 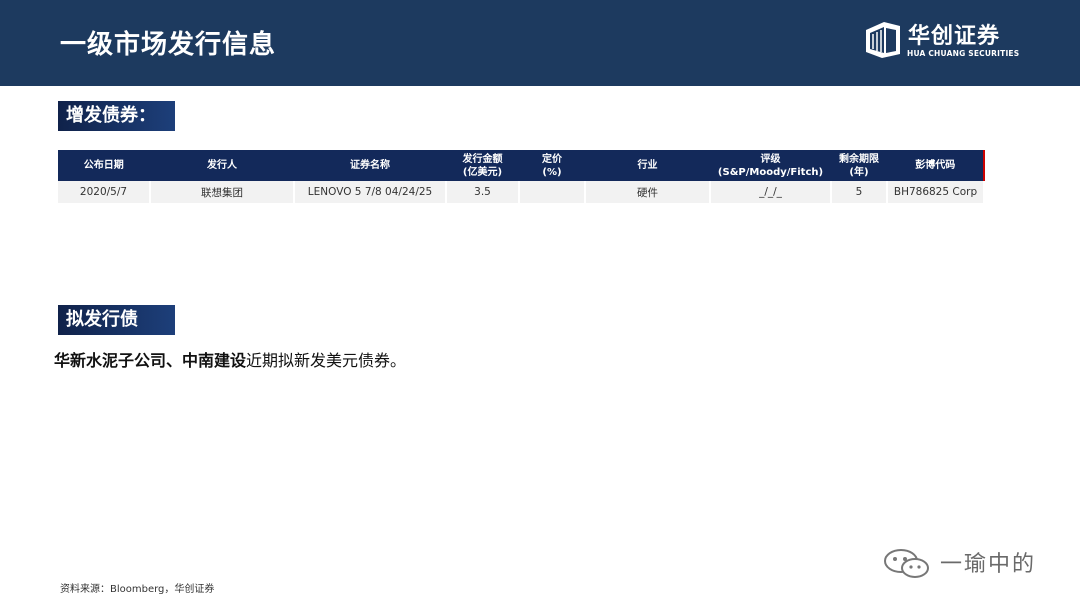 What do you see at coordinates (988, 564) in the screenshot?
I see `watermark-text: 一瑜中的` at bounding box center [988, 564].